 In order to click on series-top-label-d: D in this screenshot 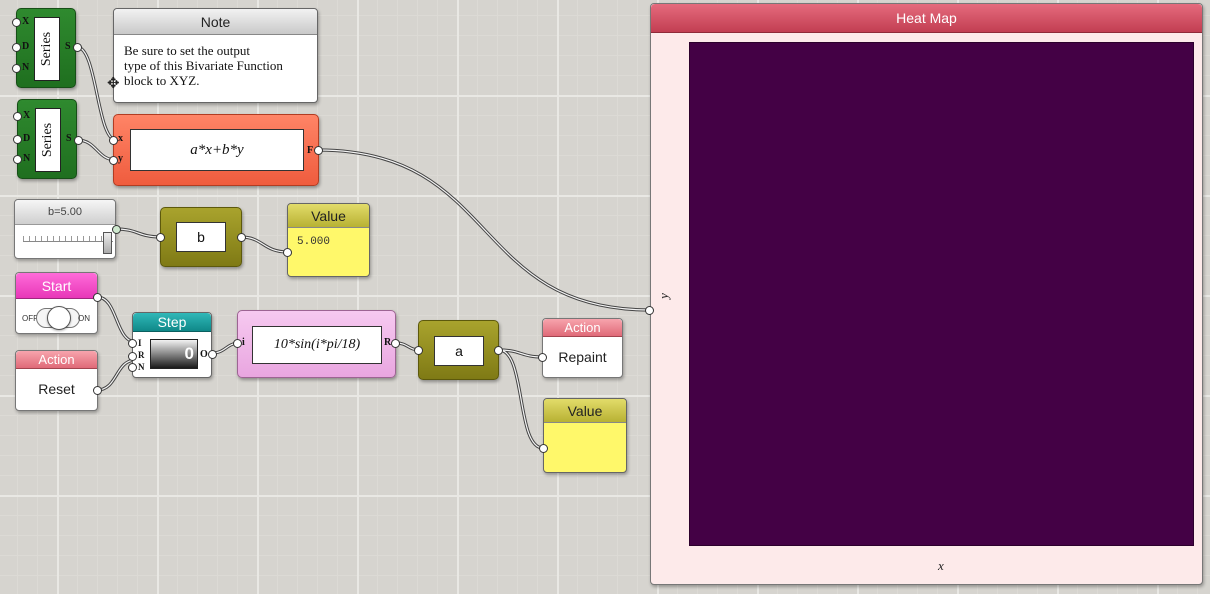, I will do `click(26, 46)`.